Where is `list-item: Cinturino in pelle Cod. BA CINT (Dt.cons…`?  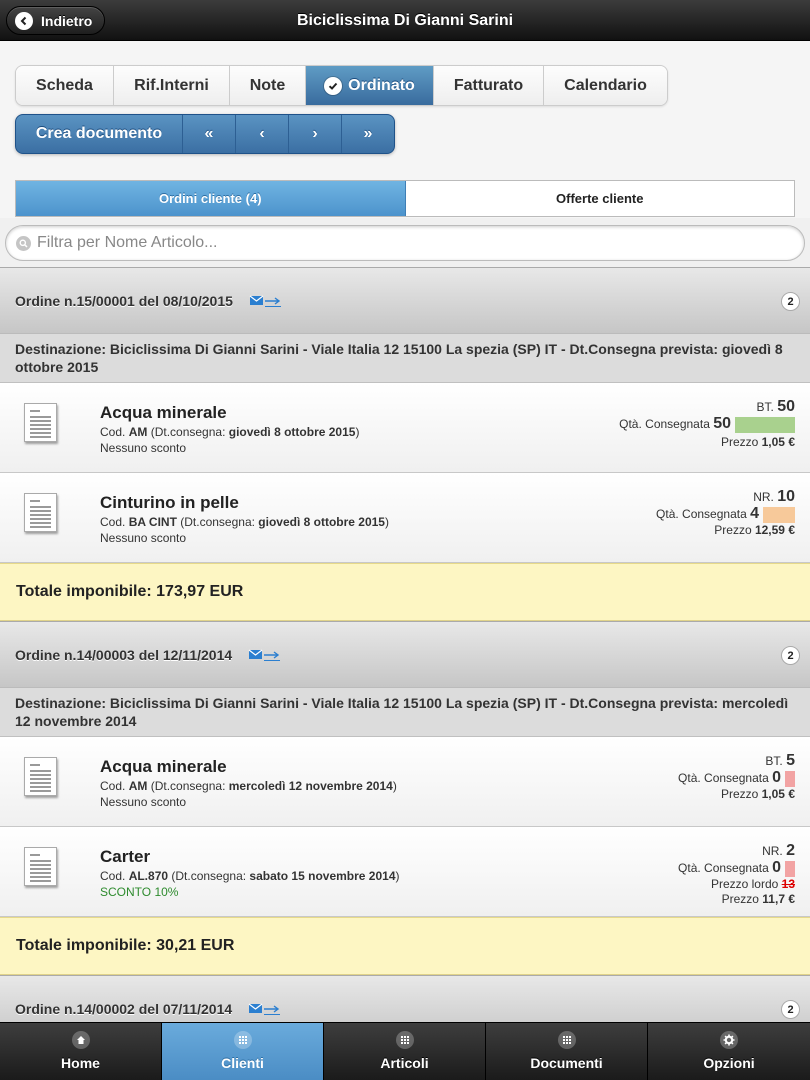 list-item: Cinturino in pelle Cod. BA CINT (Dt.cons… is located at coordinates (405, 518).